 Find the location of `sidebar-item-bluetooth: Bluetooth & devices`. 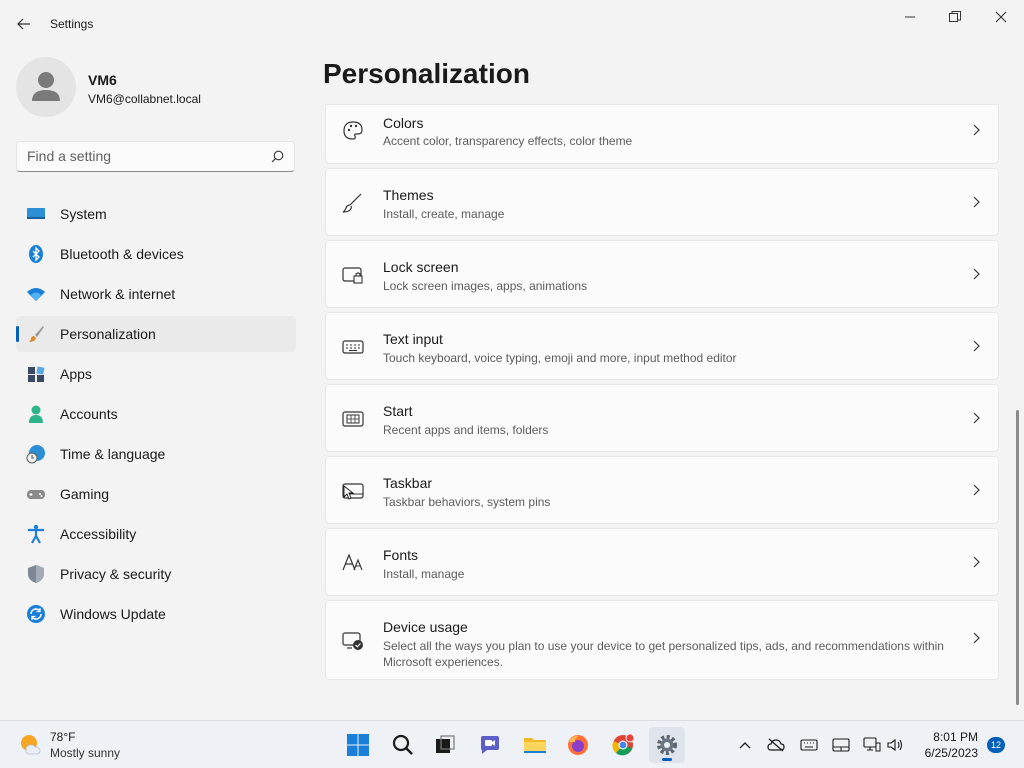

sidebar-item-bluetooth: Bluetooth & devices is located at coordinates (156, 254).